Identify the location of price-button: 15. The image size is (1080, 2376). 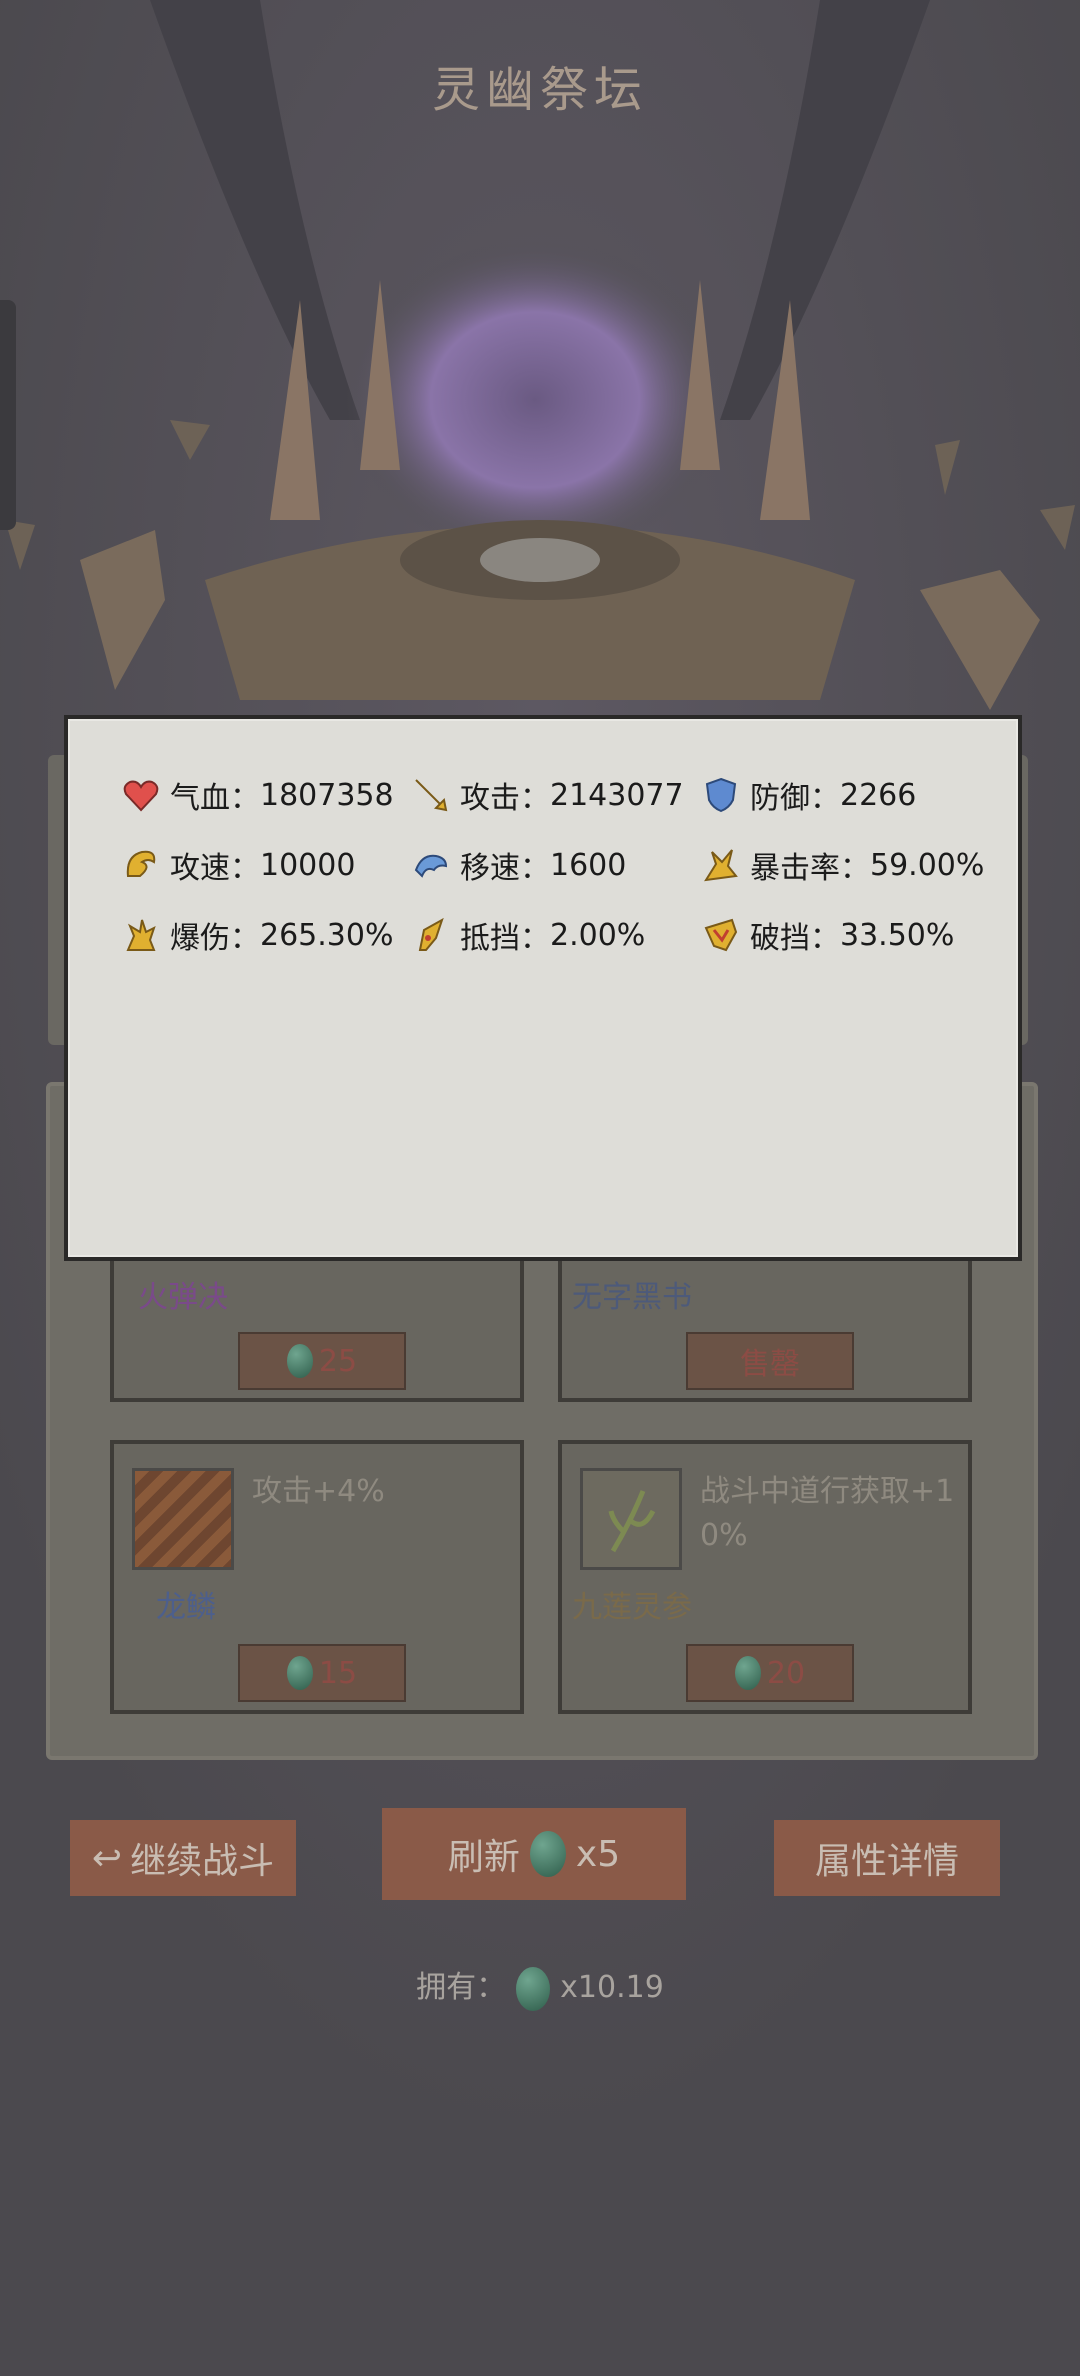
(322, 1673).